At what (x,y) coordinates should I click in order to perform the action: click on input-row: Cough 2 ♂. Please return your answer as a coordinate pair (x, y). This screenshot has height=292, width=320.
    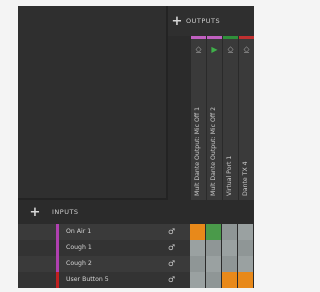
    Looking at the image, I should click on (104, 264).